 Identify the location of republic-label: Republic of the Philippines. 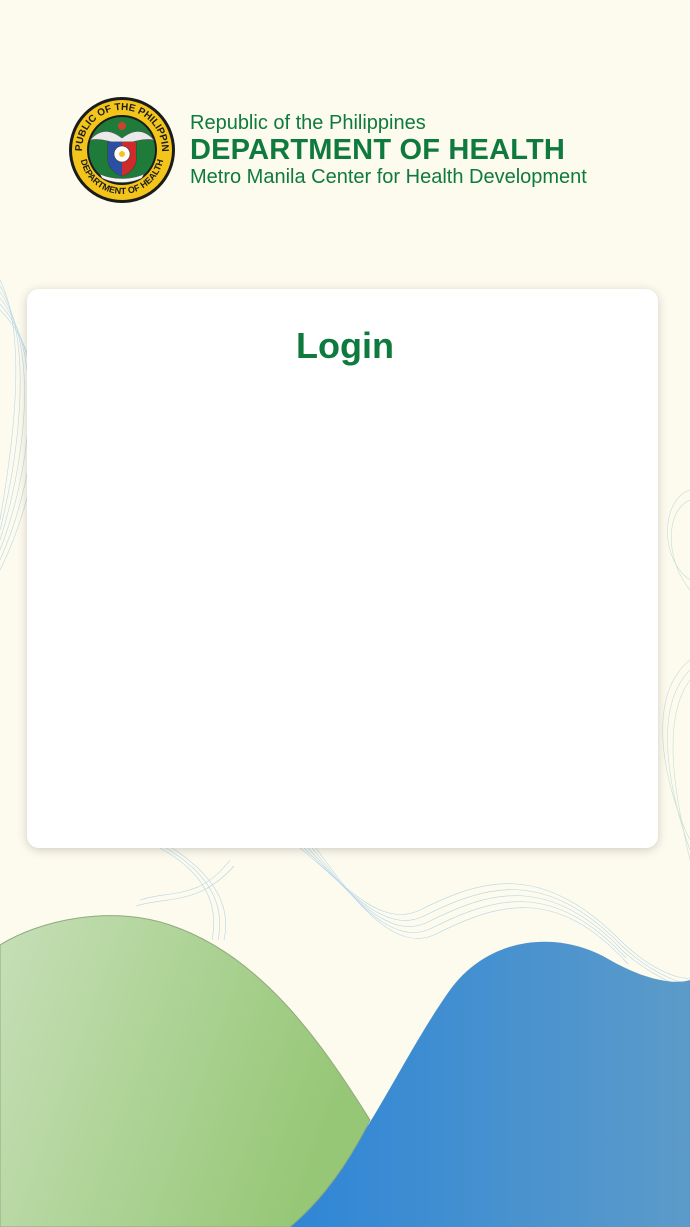
(308, 123).